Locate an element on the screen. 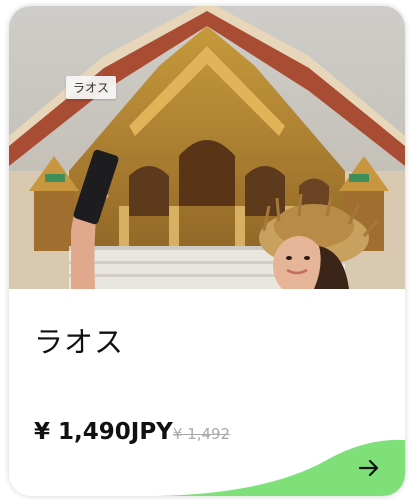 Image resolution: width=412 pixels, height=500 pixels. next-button is located at coordinates (369, 468).